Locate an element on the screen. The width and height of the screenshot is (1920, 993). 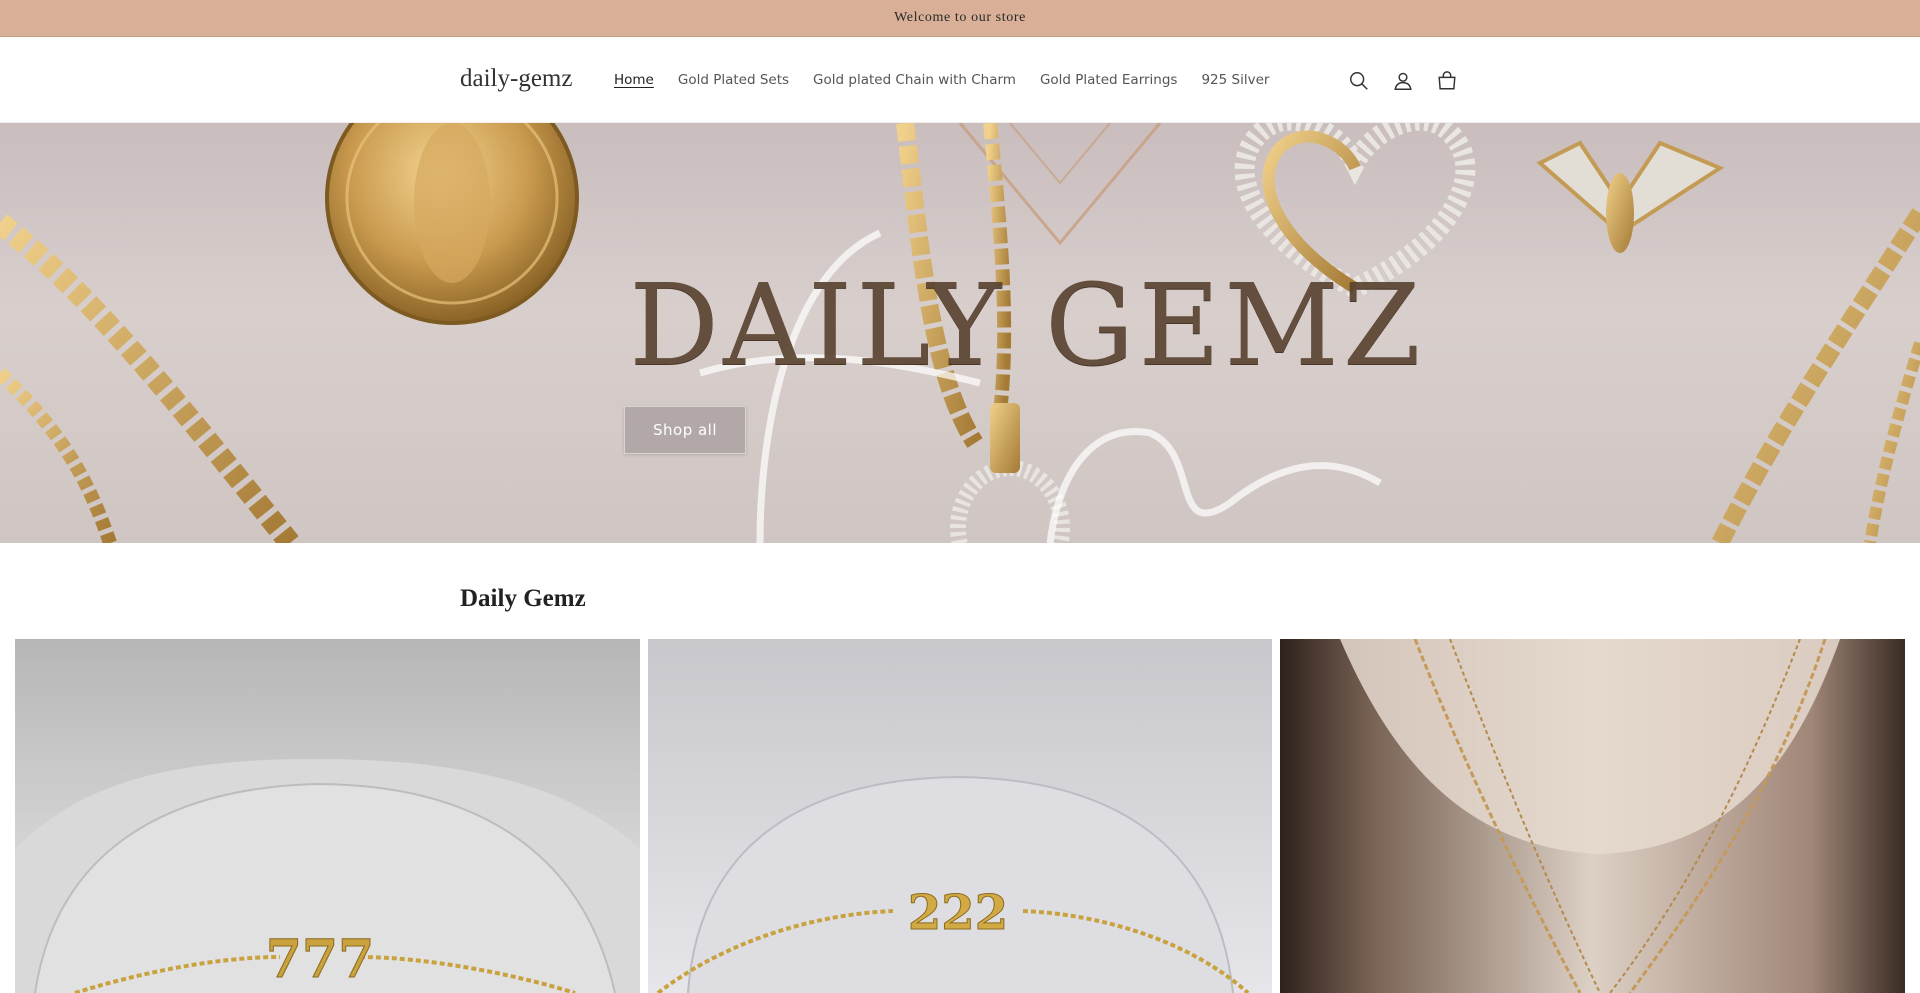
announcement-text: Welcome to our store is located at coordinates (960, 17).